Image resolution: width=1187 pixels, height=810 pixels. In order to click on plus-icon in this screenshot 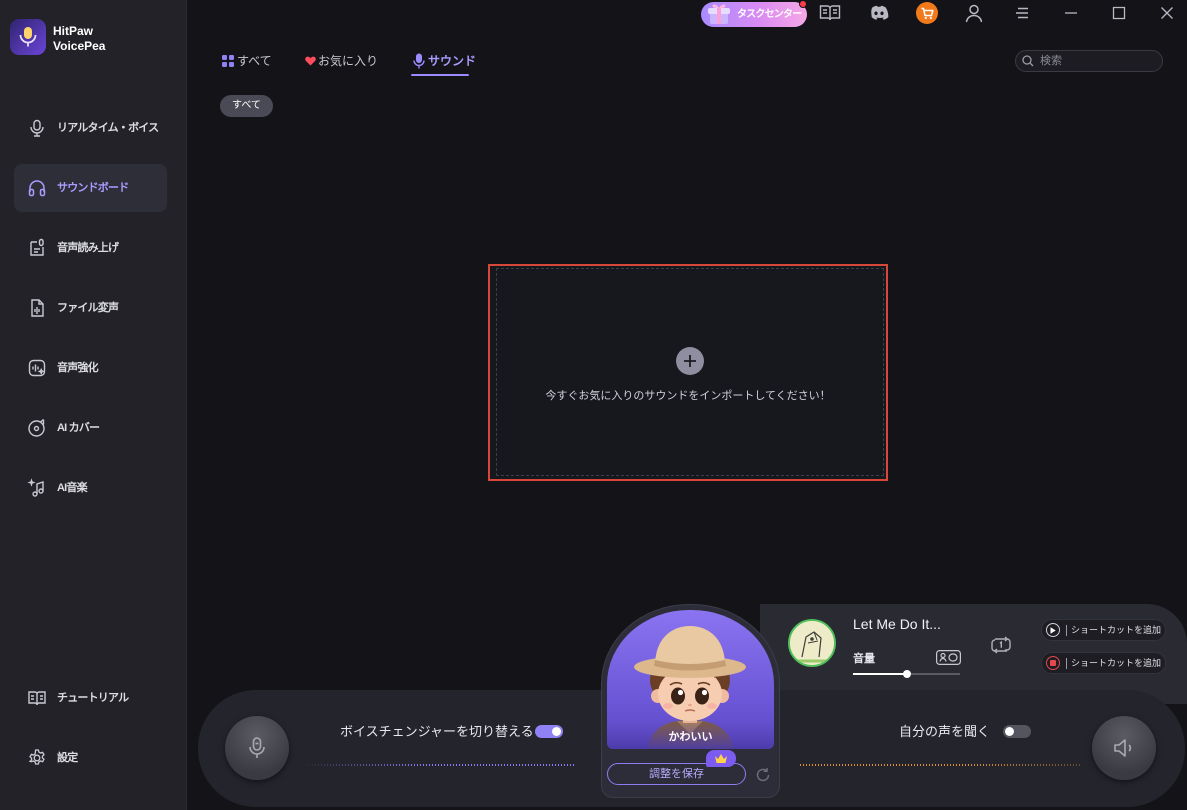, I will do `click(690, 361)`.